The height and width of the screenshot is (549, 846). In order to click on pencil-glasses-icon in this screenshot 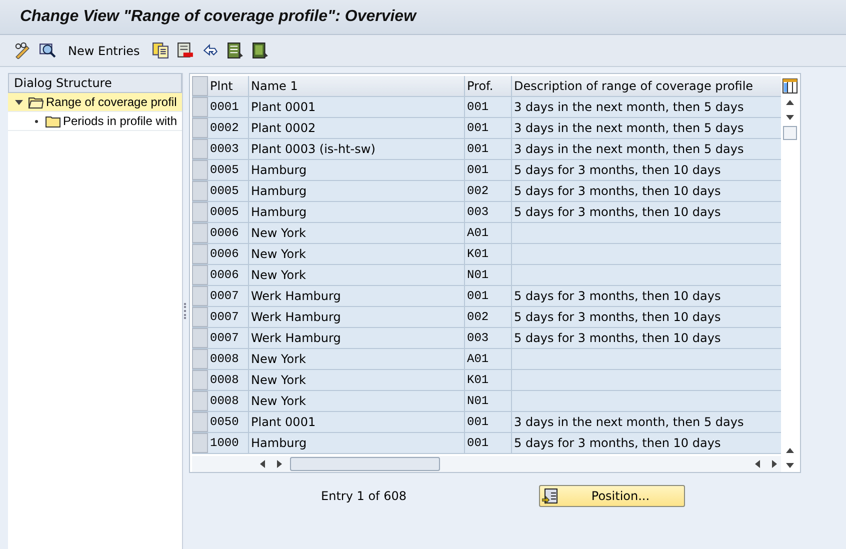, I will do `click(22, 50)`.